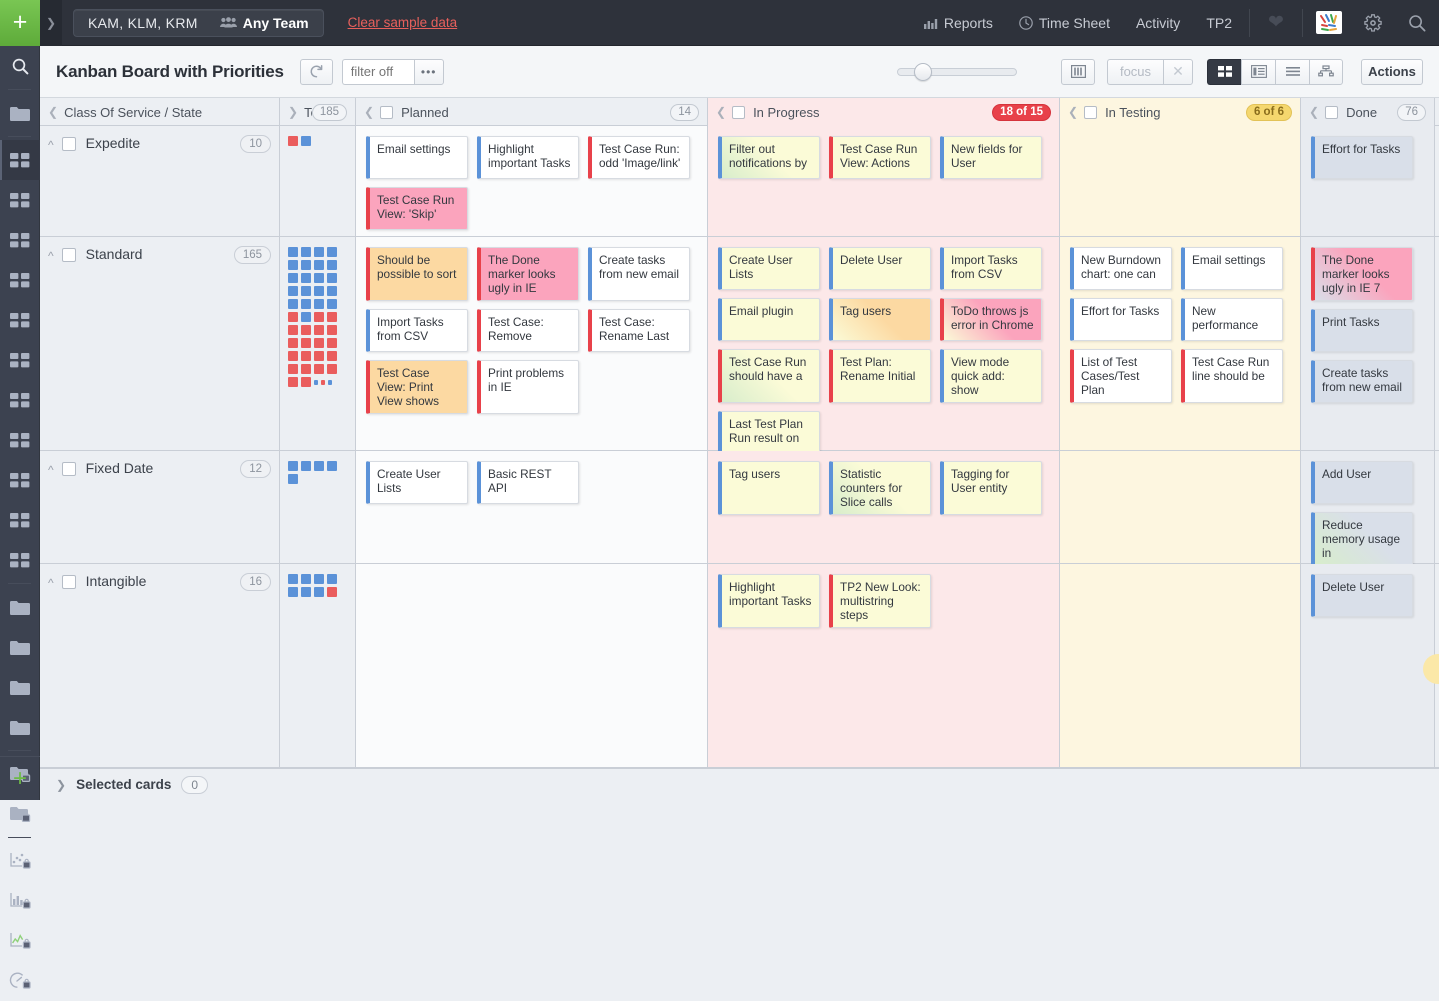  Describe the element at coordinates (991, 488) in the screenshot. I see `kanban-card: Tagging for User entity` at that location.